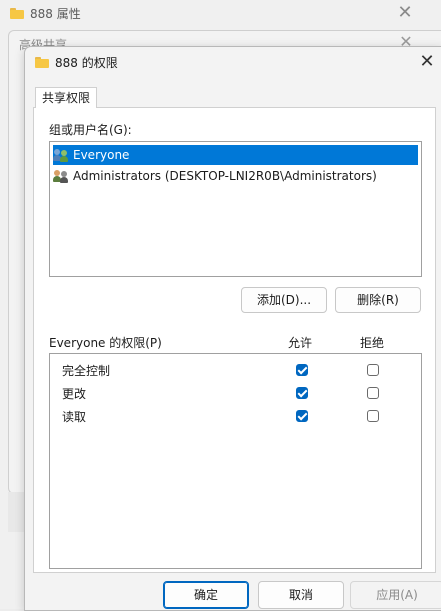 The height and width of the screenshot is (611, 441). What do you see at coordinates (86, 371) in the screenshot?
I see `permission-full-control-label: 完全控制` at bounding box center [86, 371].